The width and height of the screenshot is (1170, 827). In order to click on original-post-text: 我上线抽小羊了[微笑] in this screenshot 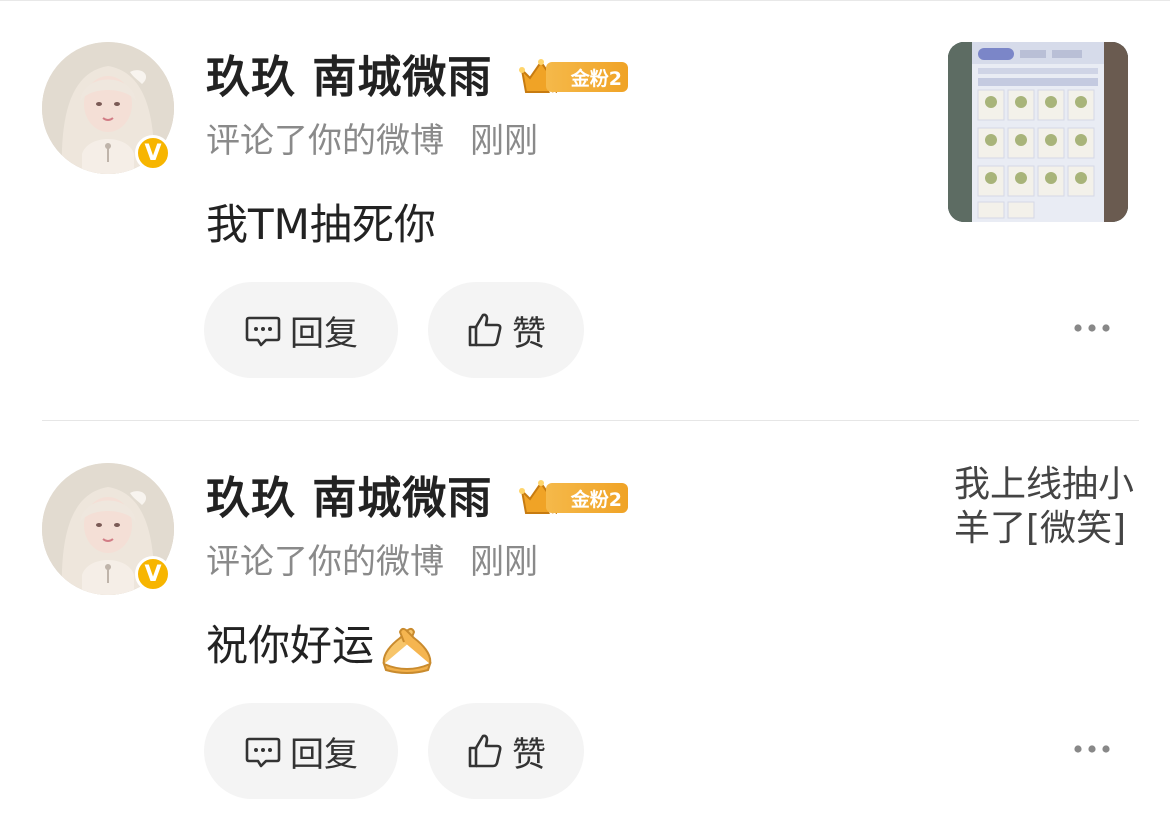, I will do `click(1044, 507)`.